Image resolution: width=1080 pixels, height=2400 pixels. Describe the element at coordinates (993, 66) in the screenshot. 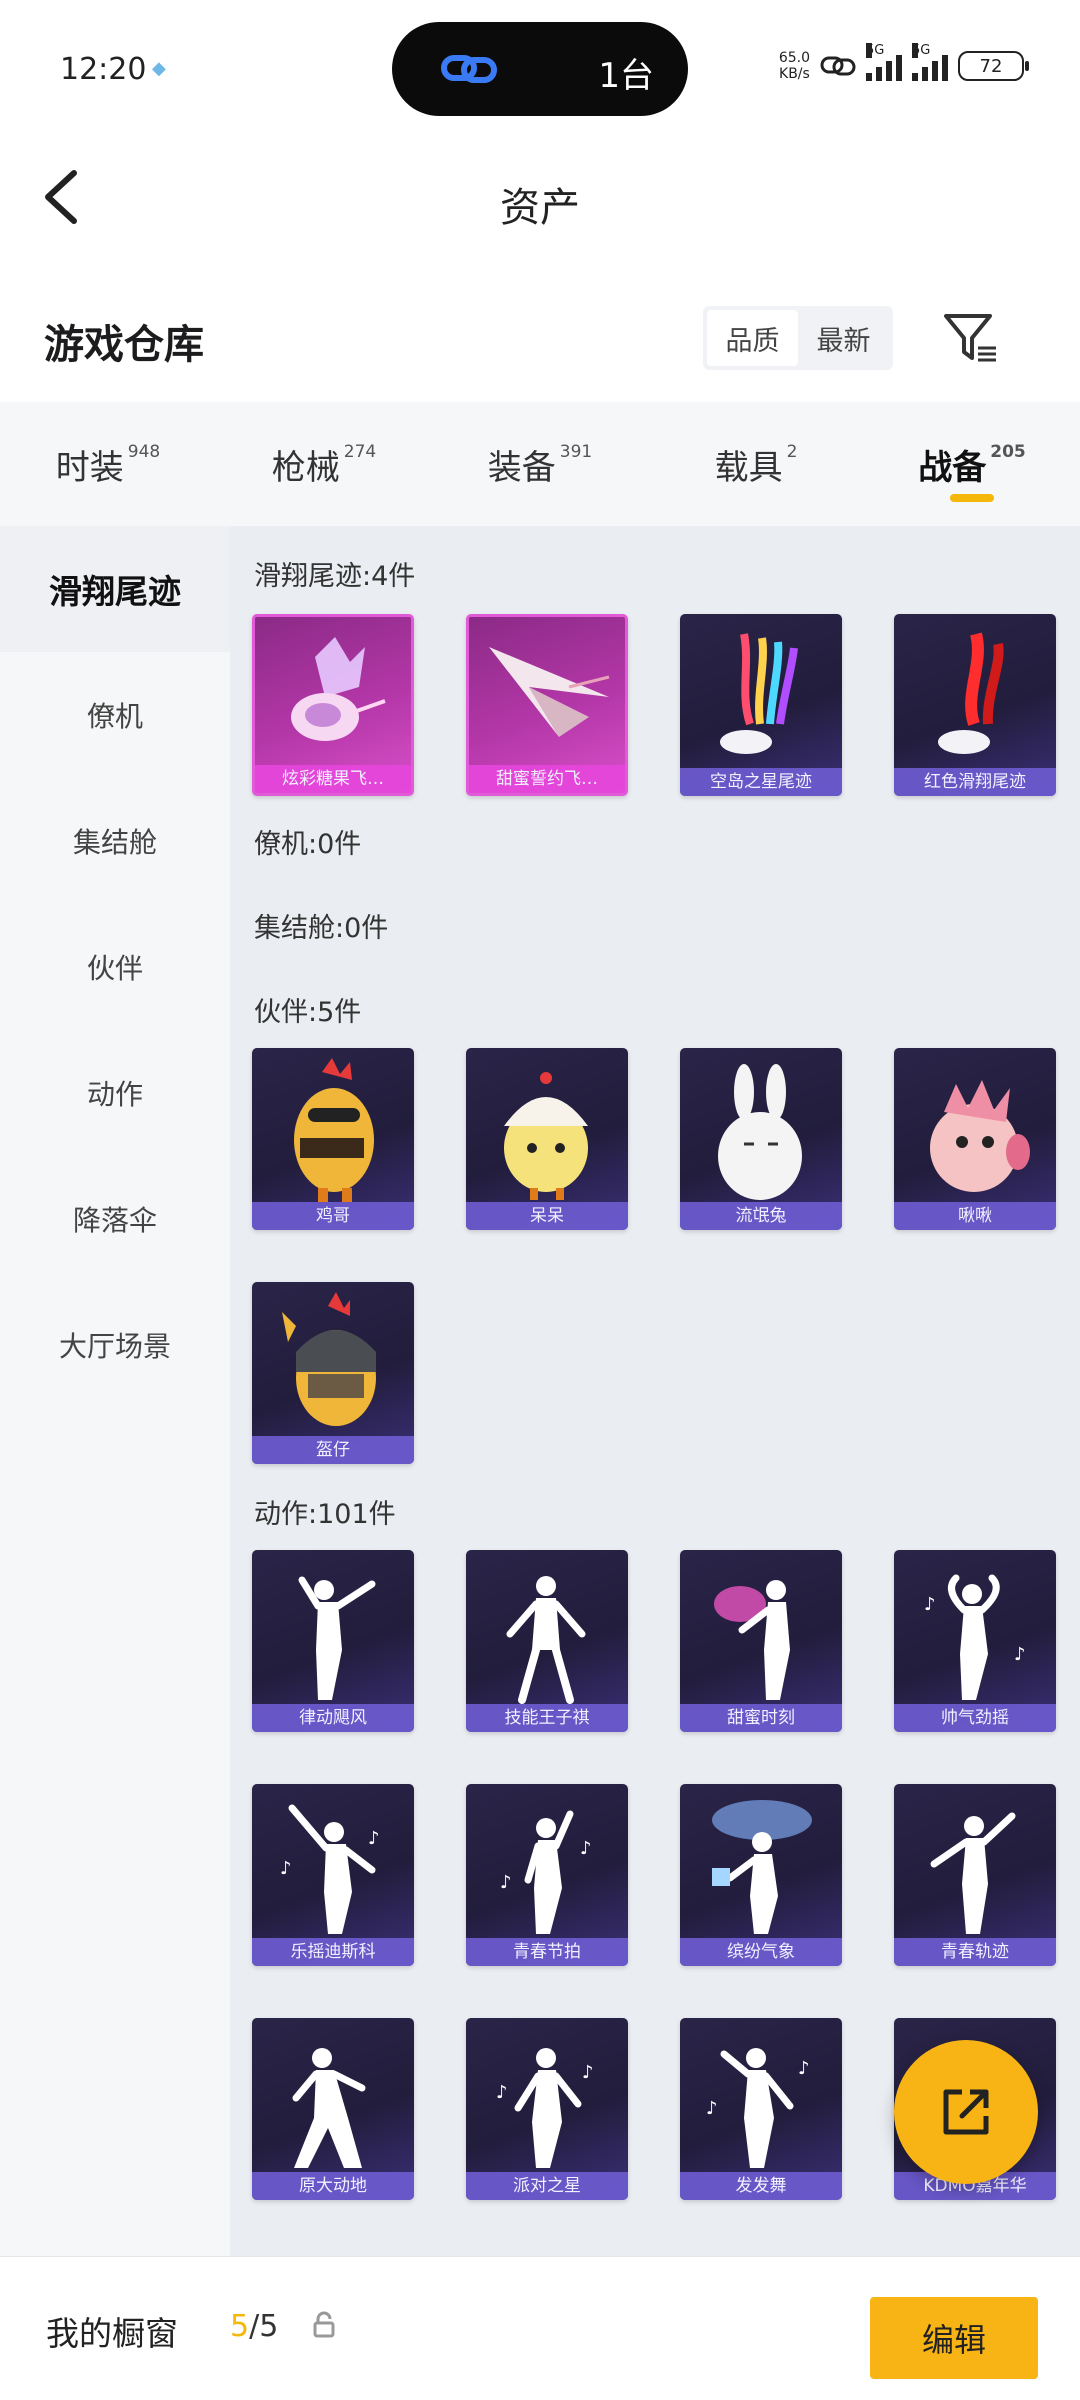

I see `battery-icon: 72` at that location.